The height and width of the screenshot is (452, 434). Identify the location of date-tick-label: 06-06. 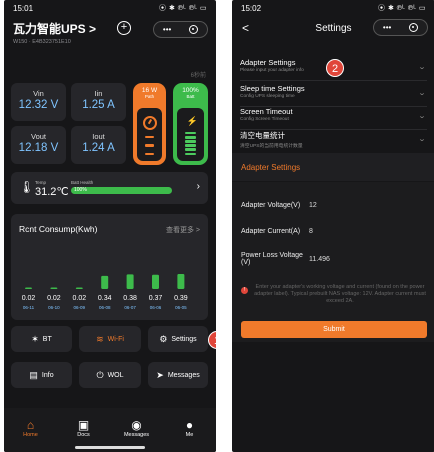
(156, 307).